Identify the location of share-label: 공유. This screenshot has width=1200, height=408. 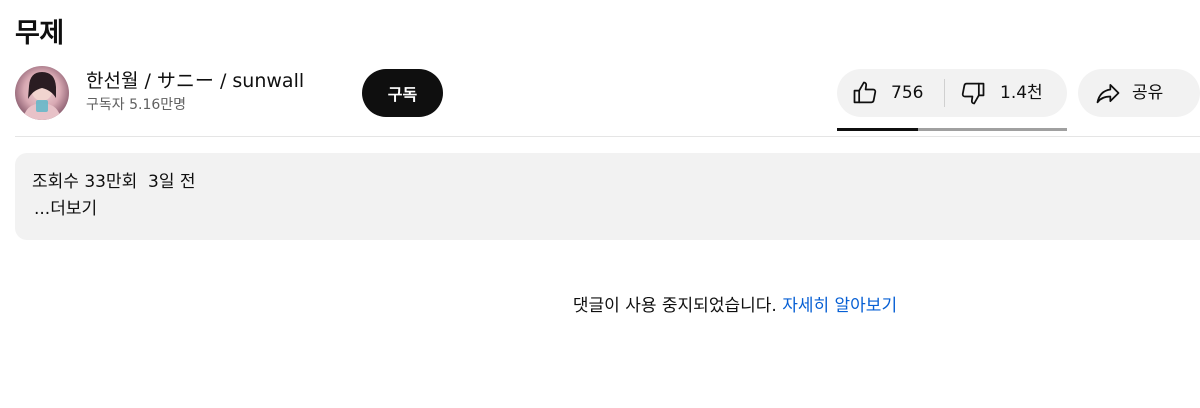
(1148, 93).